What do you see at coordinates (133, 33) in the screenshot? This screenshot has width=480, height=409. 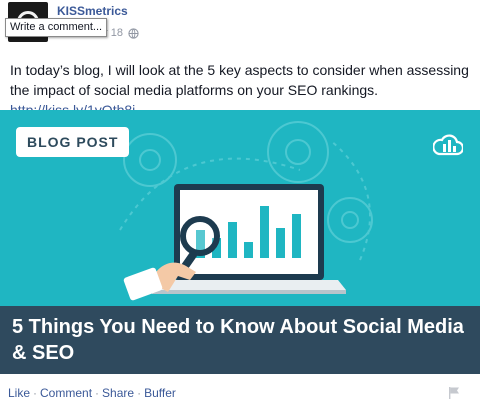 I see `globe-icon` at bounding box center [133, 33].